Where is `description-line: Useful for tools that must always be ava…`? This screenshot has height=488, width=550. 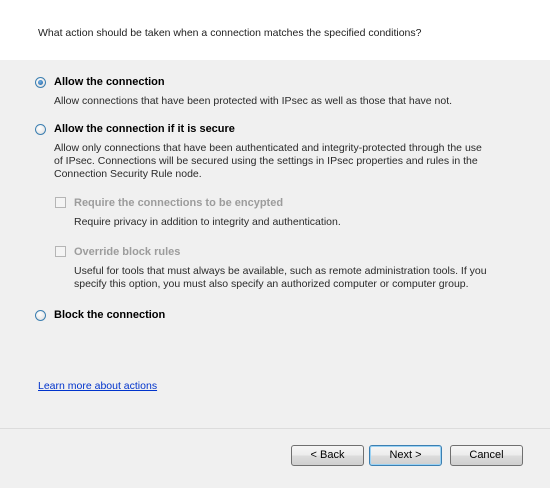 description-line: Useful for tools that must always be ava… is located at coordinates (280, 271).